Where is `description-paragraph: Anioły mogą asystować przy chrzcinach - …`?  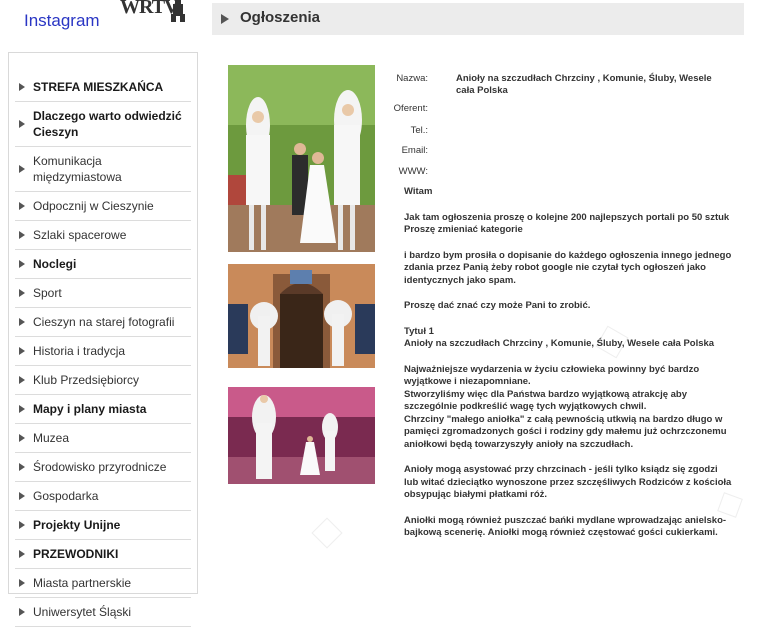
description-paragraph: Anioły mogą asystować przy chrzcinach - … is located at coordinates (568, 482).